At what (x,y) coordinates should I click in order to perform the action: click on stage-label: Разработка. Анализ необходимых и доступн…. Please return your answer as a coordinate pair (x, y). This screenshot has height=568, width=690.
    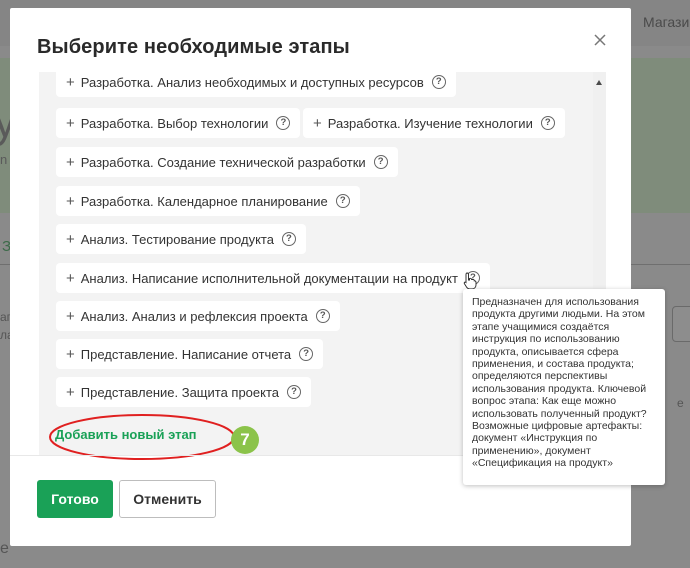
    Looking at the image, I should click on (252, 82).